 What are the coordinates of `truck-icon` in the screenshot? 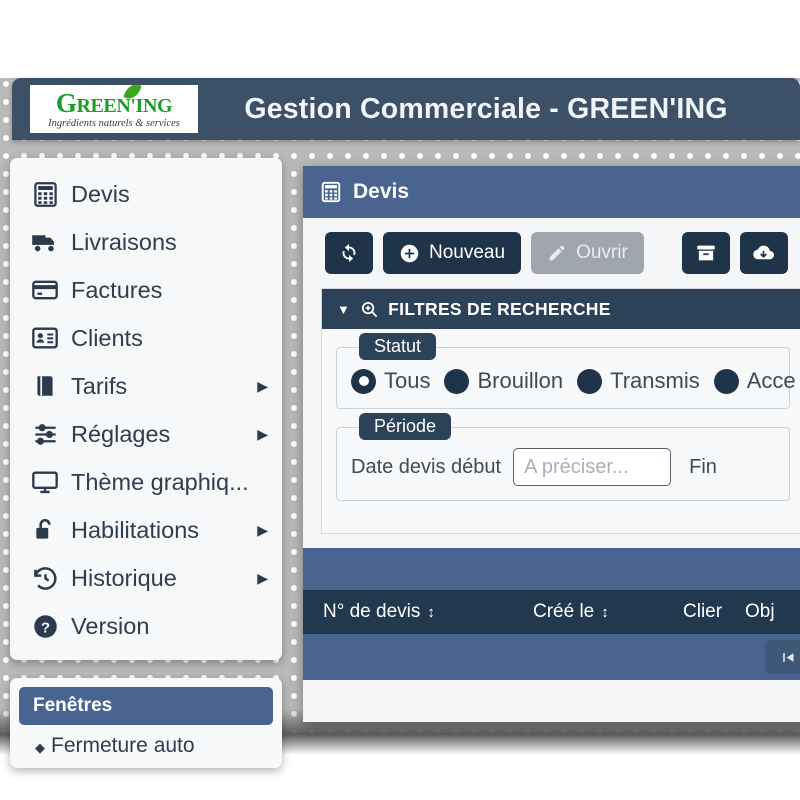 It's located at (45, 242).